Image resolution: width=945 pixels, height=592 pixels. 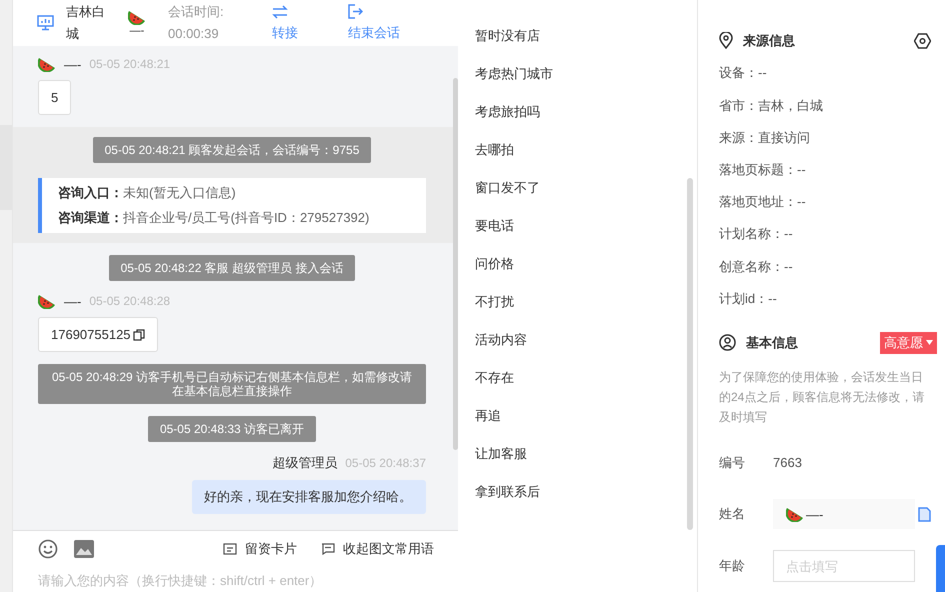 What do you see at coordinates (822, 397) in the screenshot?
I see `notice-text: 为了保障您的使用体验，会话发生当日的24点之后，顾客信息将无法修改，请及时填写` at bounding box center [822, 397].